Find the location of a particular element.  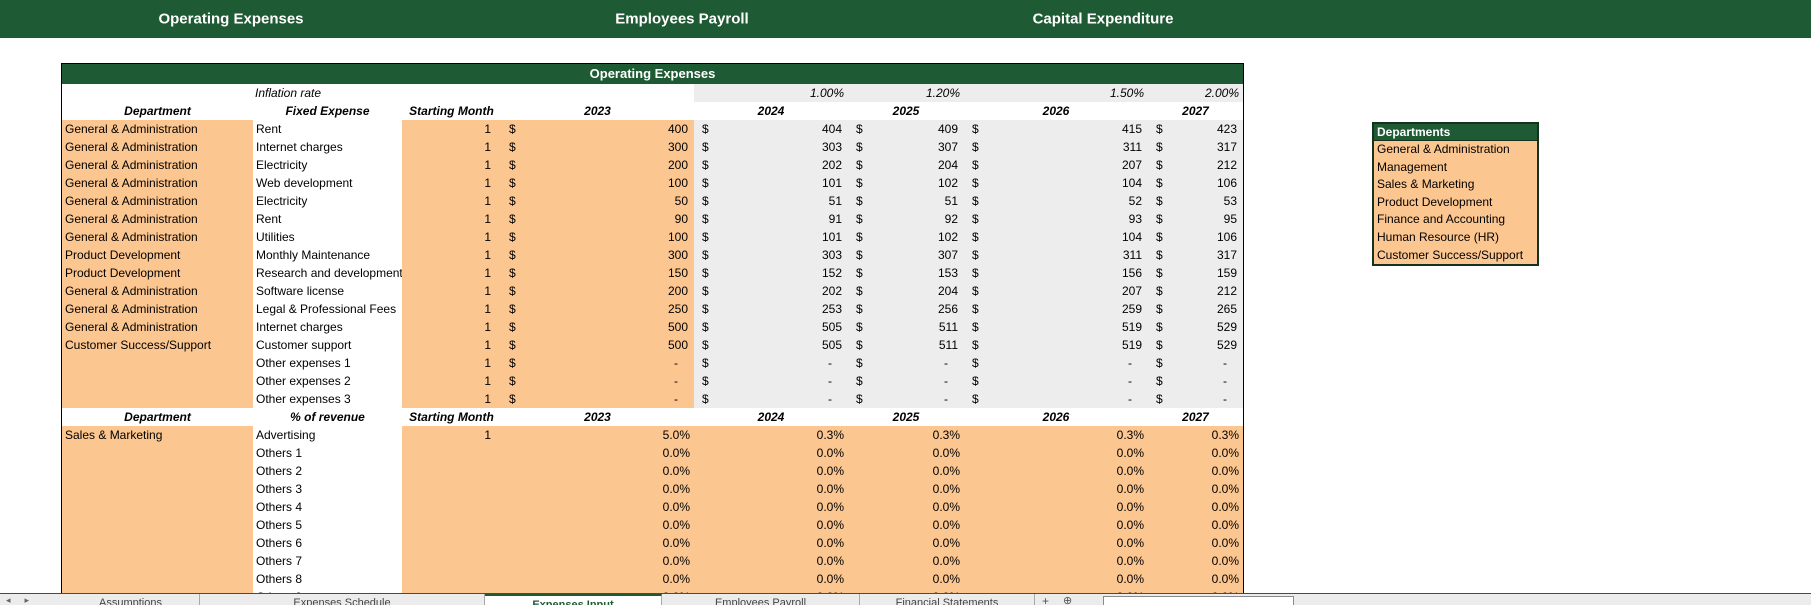

amount-cell: $259 is located at coordinates (1056, 309).